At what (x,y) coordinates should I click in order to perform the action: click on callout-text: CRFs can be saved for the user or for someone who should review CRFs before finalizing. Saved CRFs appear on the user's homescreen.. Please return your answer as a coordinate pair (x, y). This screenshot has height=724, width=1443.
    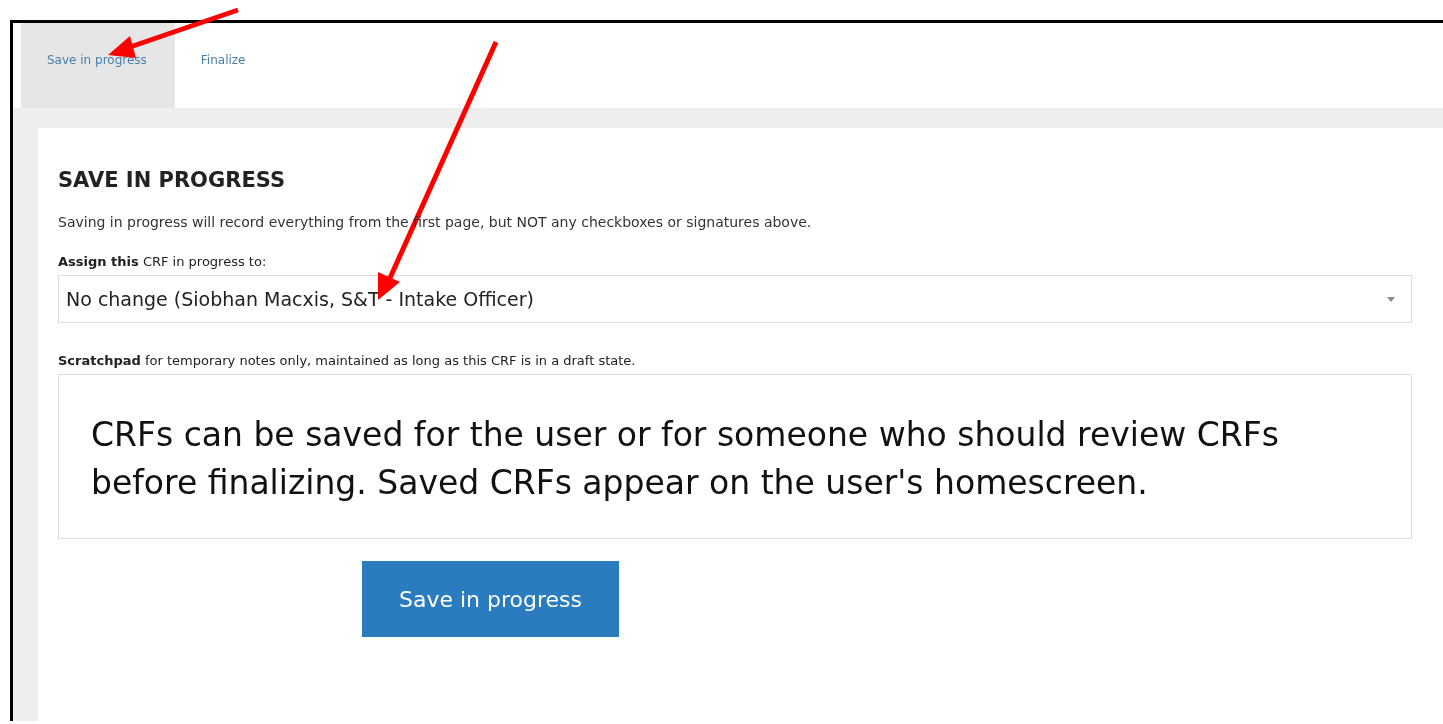
    Looking at the image, I should click on (685, 459).